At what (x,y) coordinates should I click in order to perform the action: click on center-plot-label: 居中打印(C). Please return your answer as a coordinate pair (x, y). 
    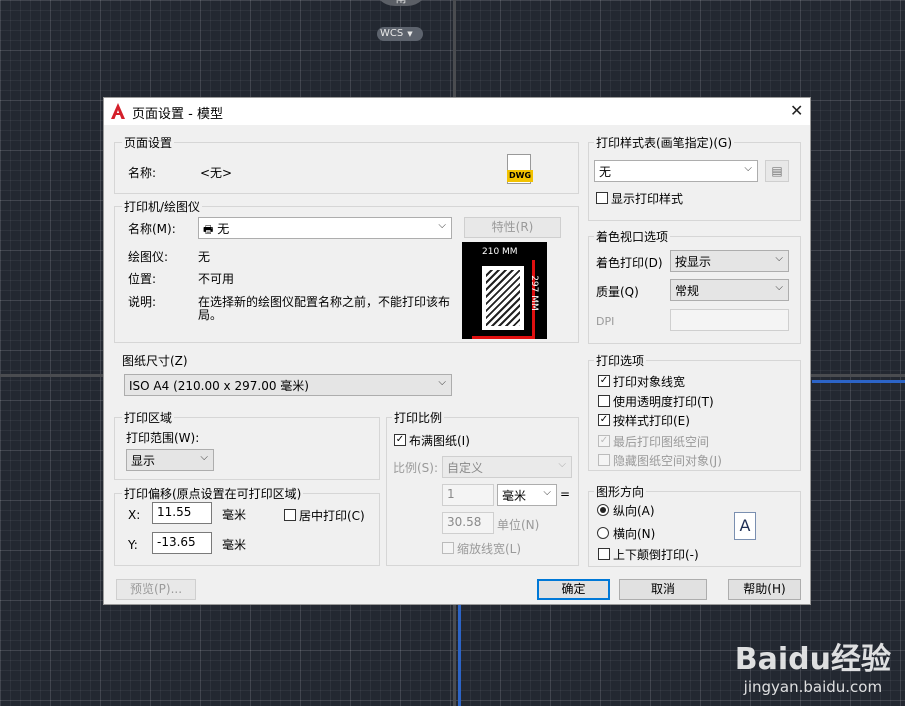
    Looking at the image, I should click on (332, 516).